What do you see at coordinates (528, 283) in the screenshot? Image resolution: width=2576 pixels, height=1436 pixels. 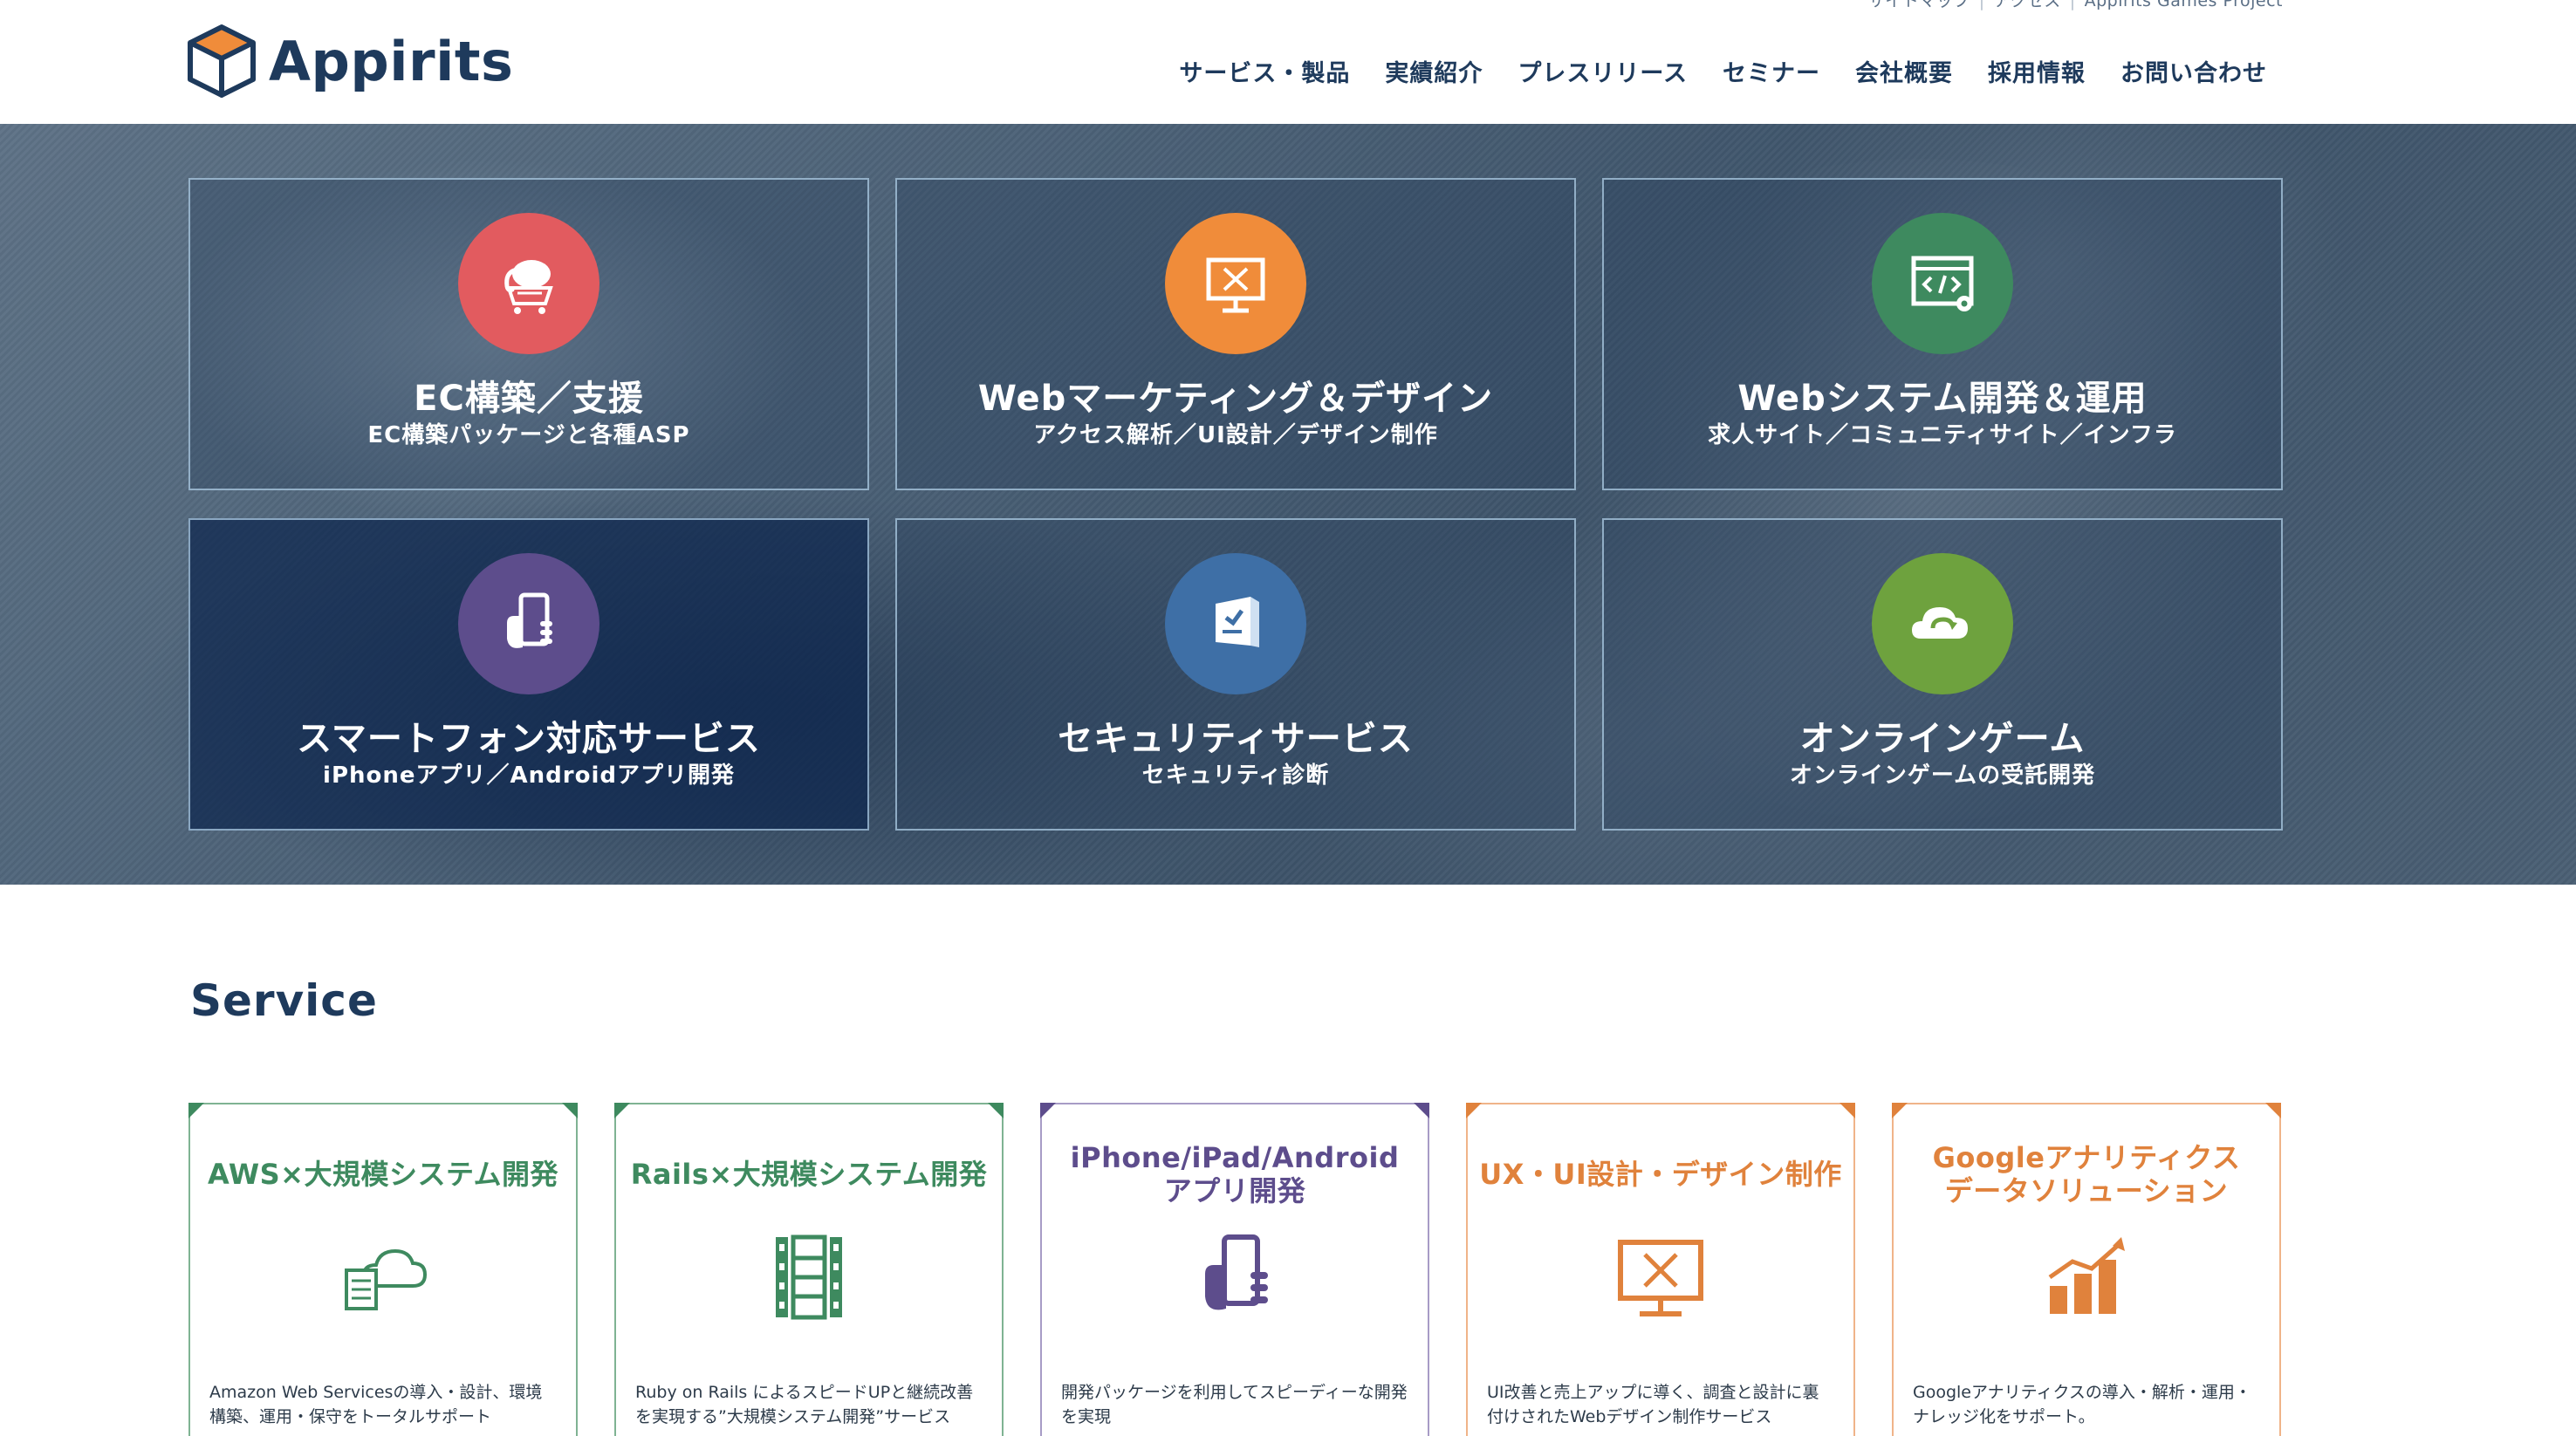 I see `shopping-cart-elephant-icon` at bounding box center [528, 283].